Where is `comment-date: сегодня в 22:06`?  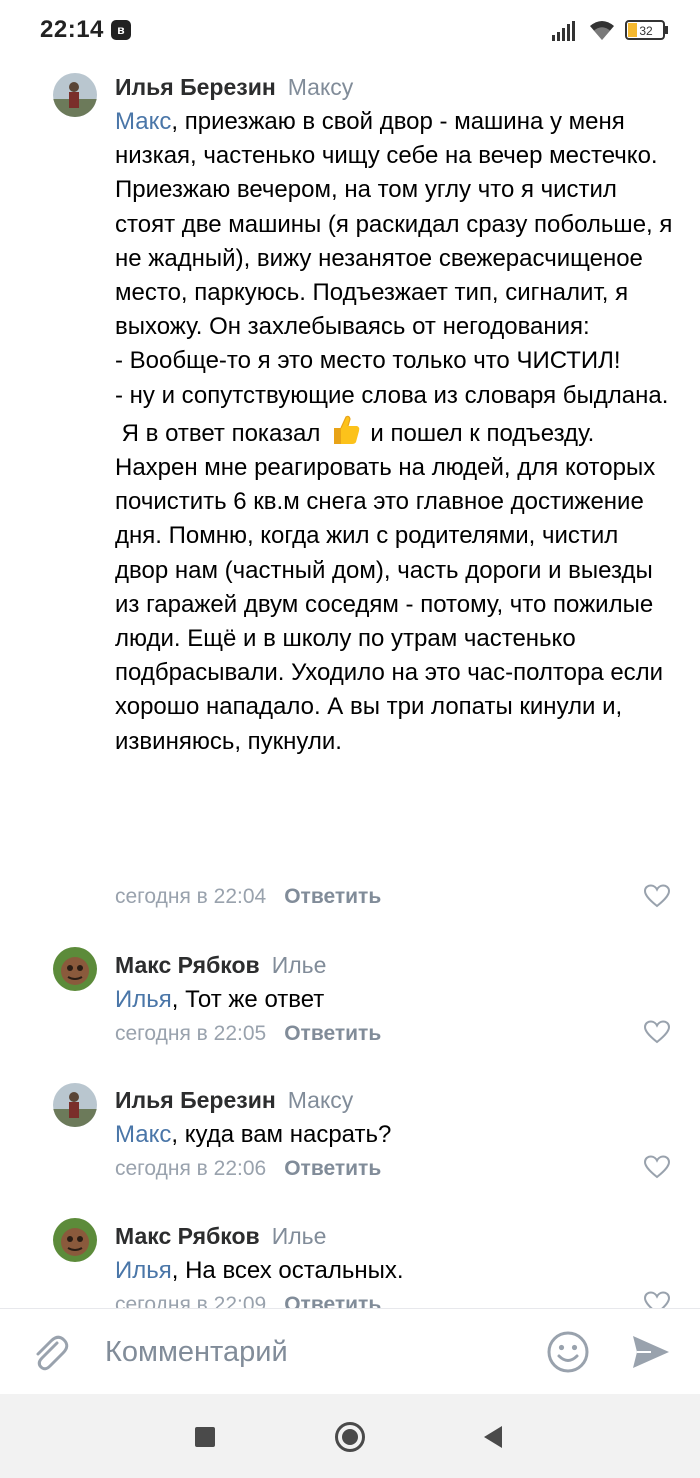 comment-date: сегодня в 22:06 is located at coordinates (191, 1168).